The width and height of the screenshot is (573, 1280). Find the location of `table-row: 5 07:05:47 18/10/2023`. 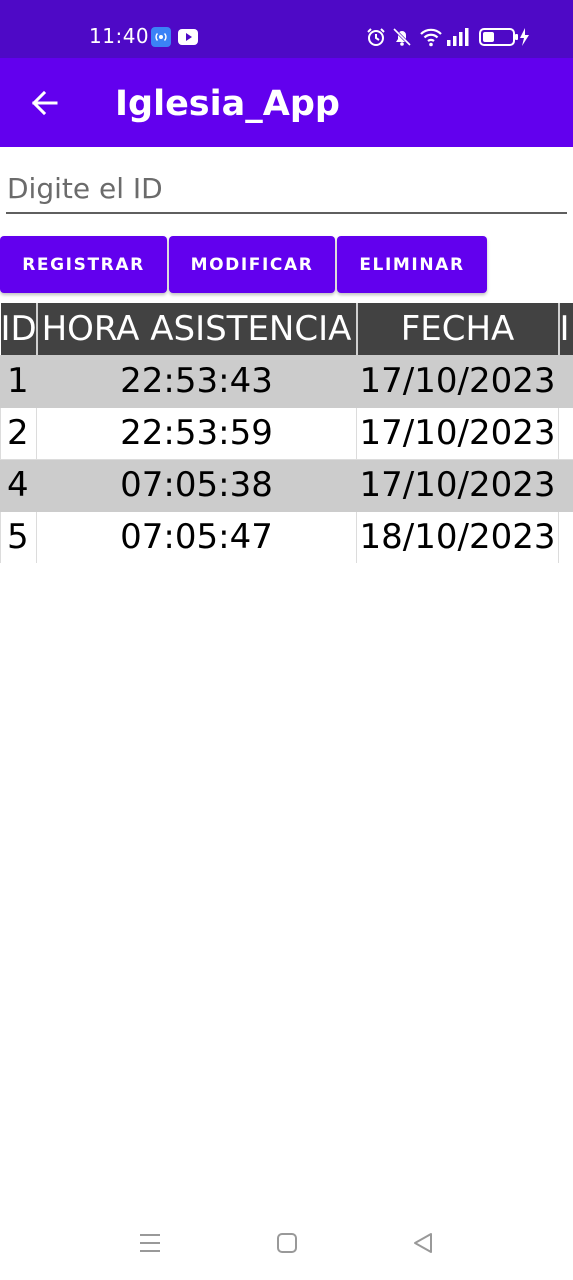

table-row: 5 07:05:47 18/10/2023 is located at coordinates (286, 537).